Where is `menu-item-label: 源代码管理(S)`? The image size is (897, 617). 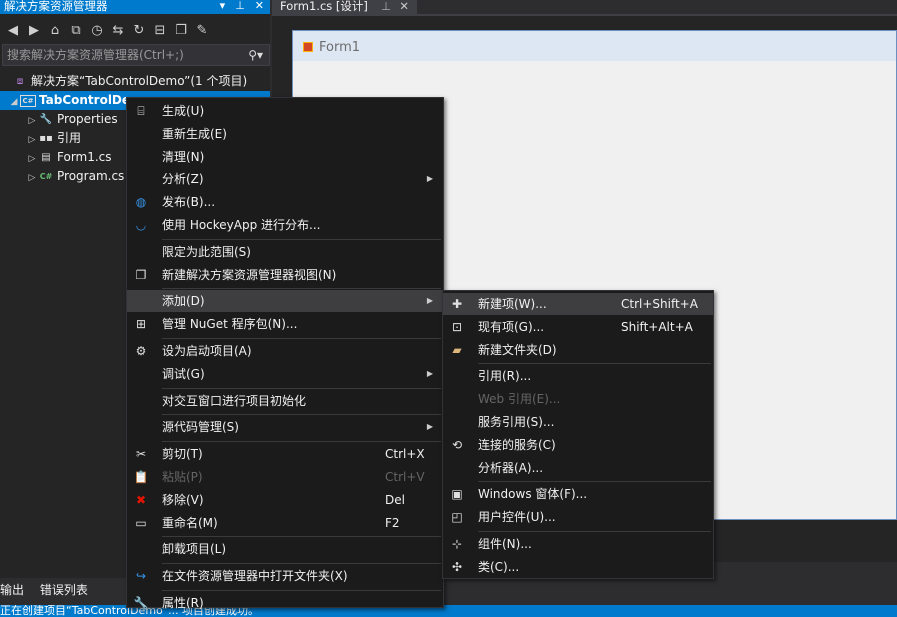 menu-item-label: 源代码管理(S) is located at coordinates (200, 427).